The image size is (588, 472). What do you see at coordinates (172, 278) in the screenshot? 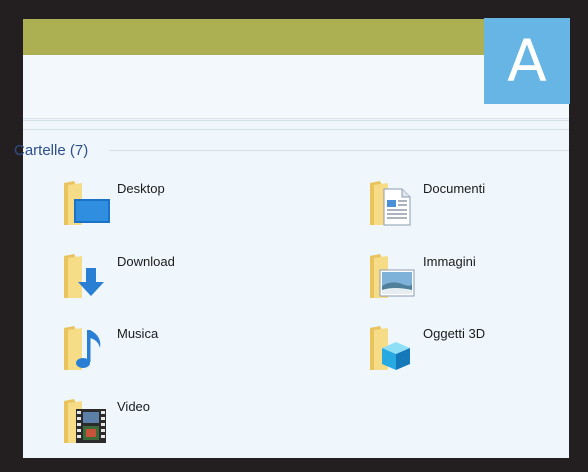
I see `folder-item-download: Download` at bounding box center [172, 278].